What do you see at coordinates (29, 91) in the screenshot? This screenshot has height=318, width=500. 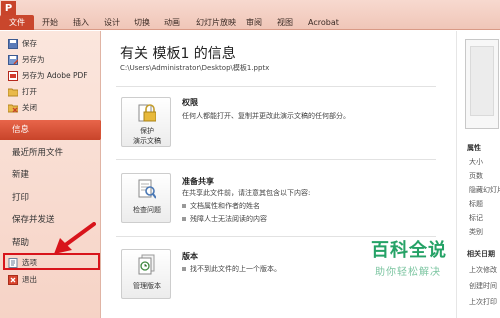 I see `menu-open-label: 打开` at bounding box center [29, 91].